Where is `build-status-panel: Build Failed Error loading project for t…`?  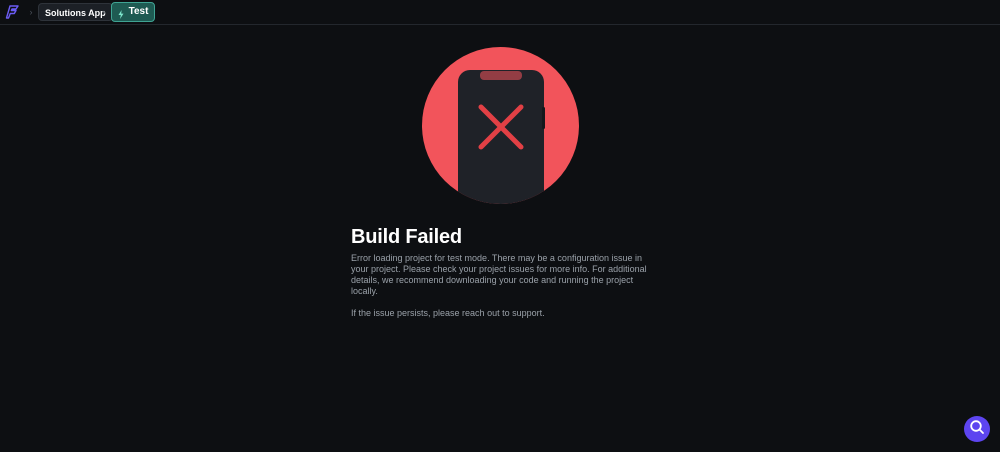
build-status-panel: Build Failed Error loading project for t… is located at coordinates (501, 272).